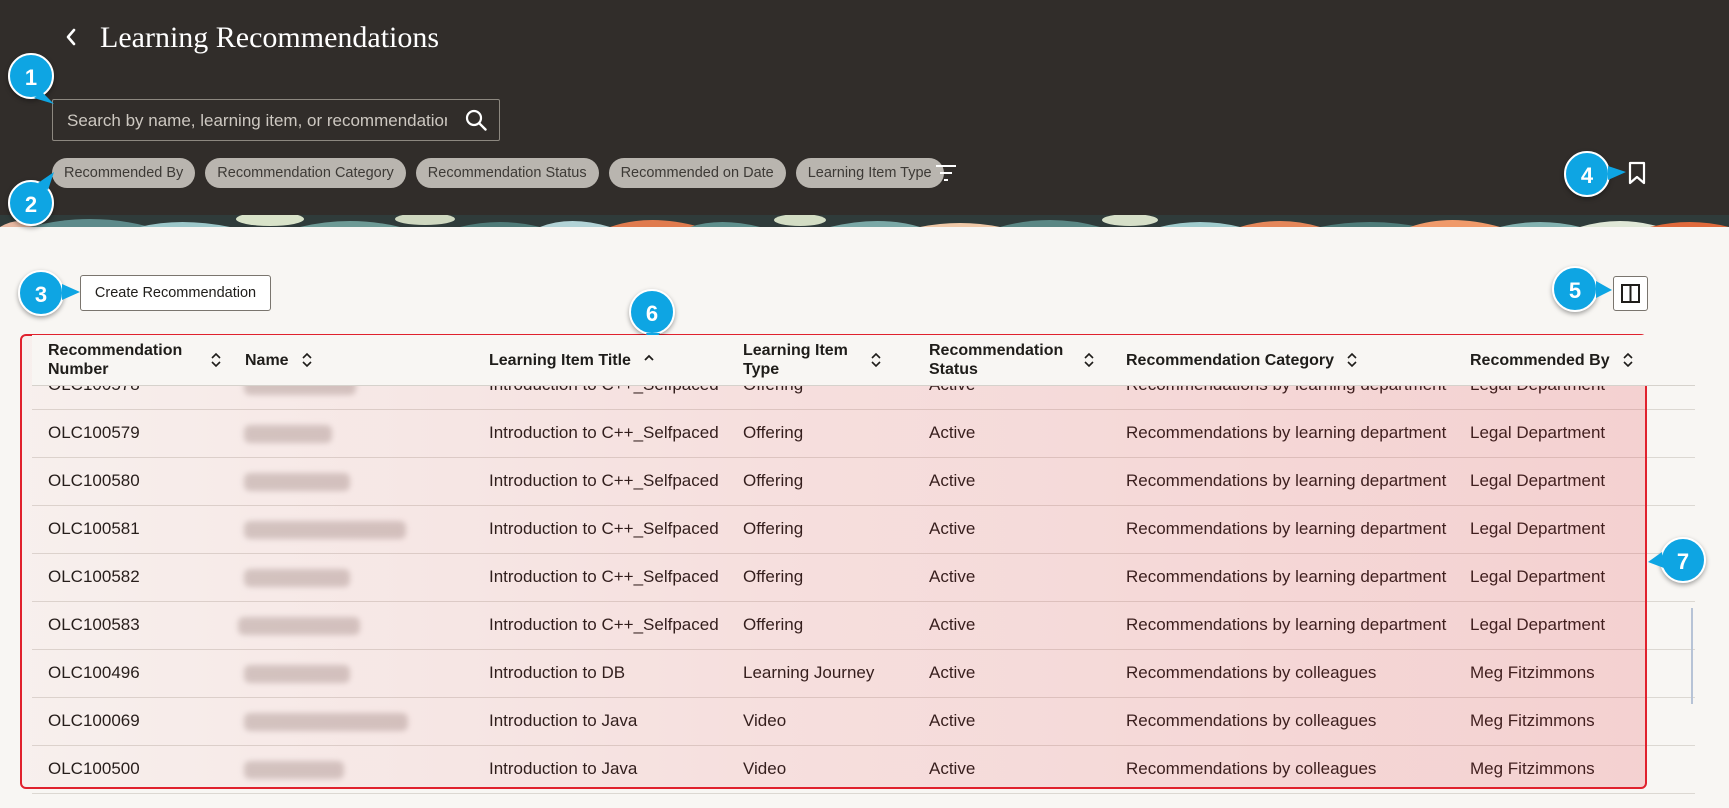  I want to click on callout-3: 3, so click(41, 293).